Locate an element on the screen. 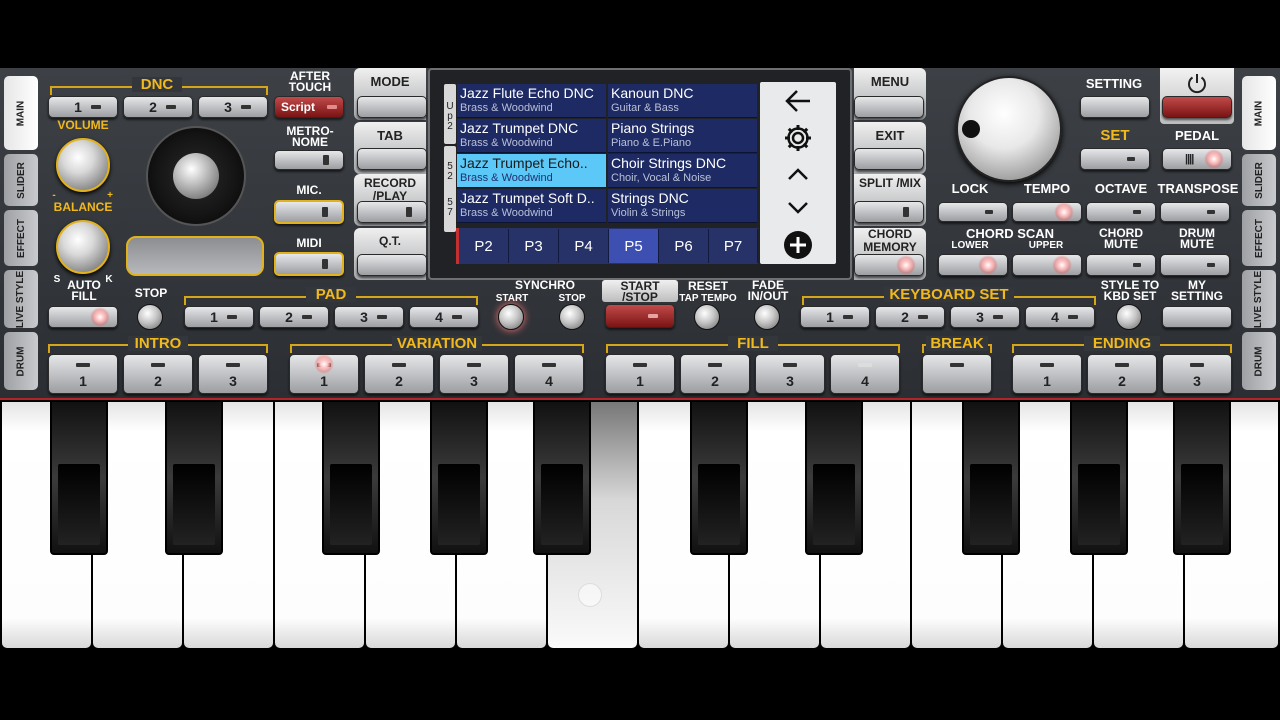 The width and height of the screenshot is (1280, 720). tab-button is located at coordinates (392, 159).